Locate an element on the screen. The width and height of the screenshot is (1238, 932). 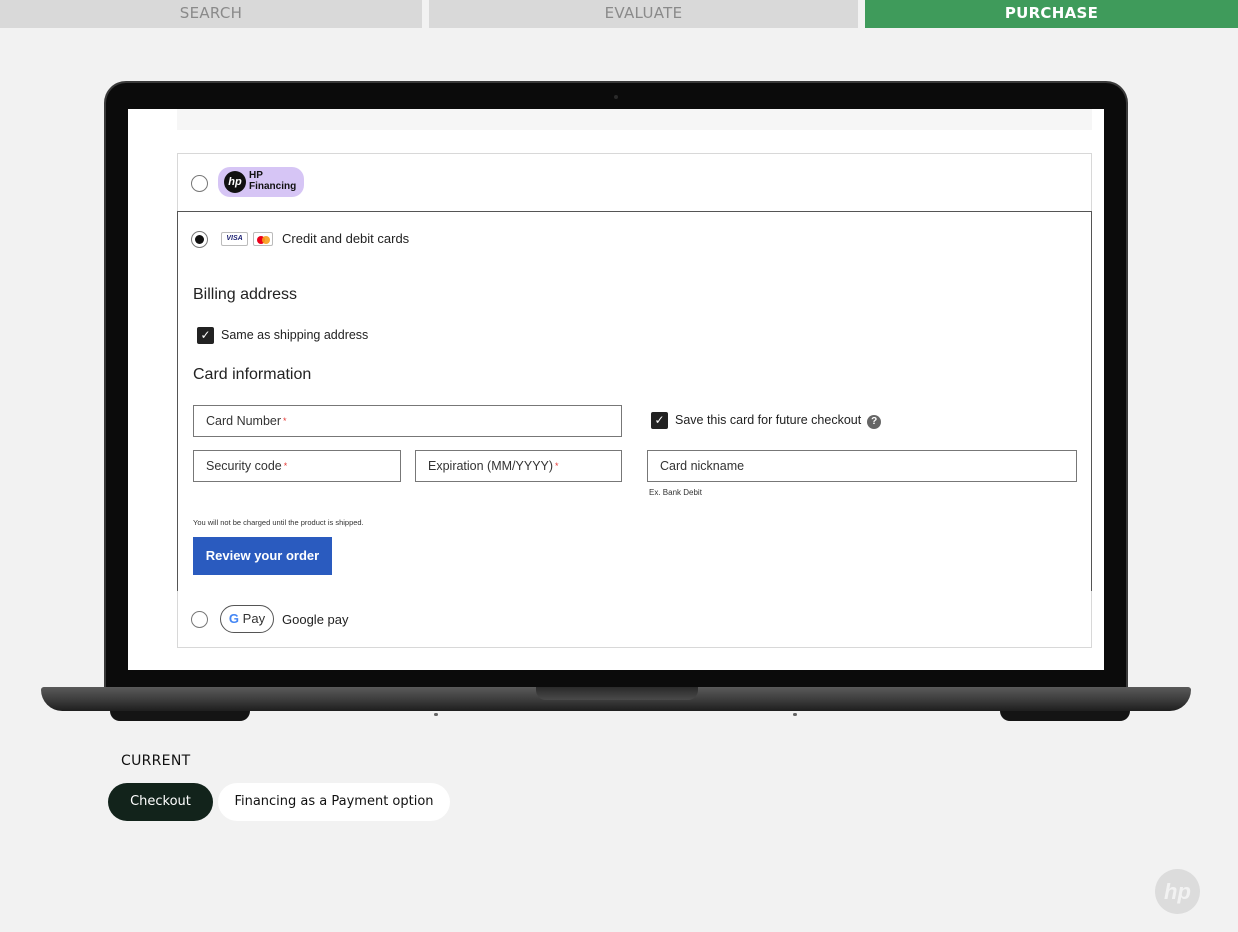
save-card-label: Save this card for future checkout? is located at coordinates (778, 421).